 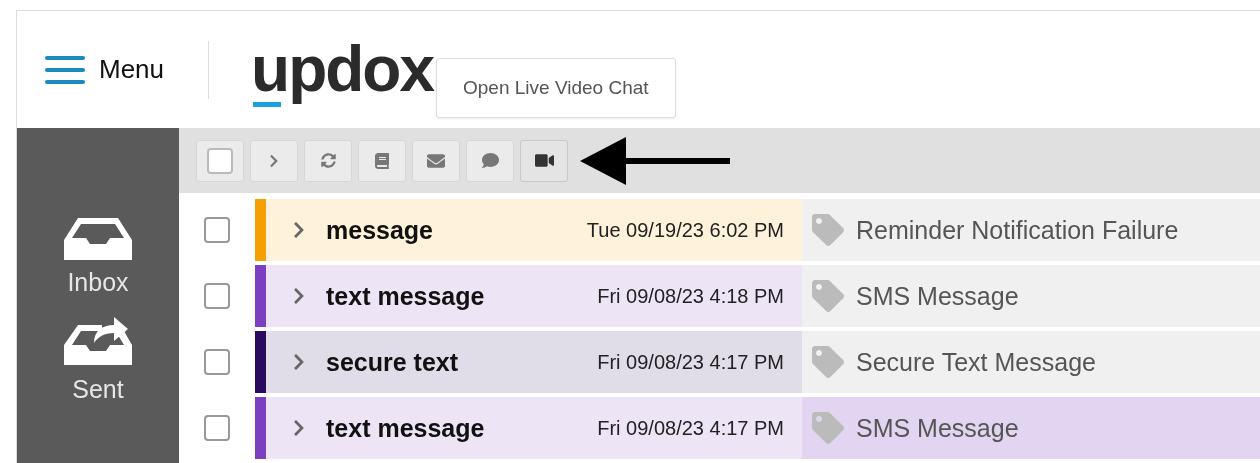 What do you see at coordinates (534, 362) in the screenshot?
I see `message-row: secure text Fri 09/08/23 4:17 PM` at bounding box center [534, 362].